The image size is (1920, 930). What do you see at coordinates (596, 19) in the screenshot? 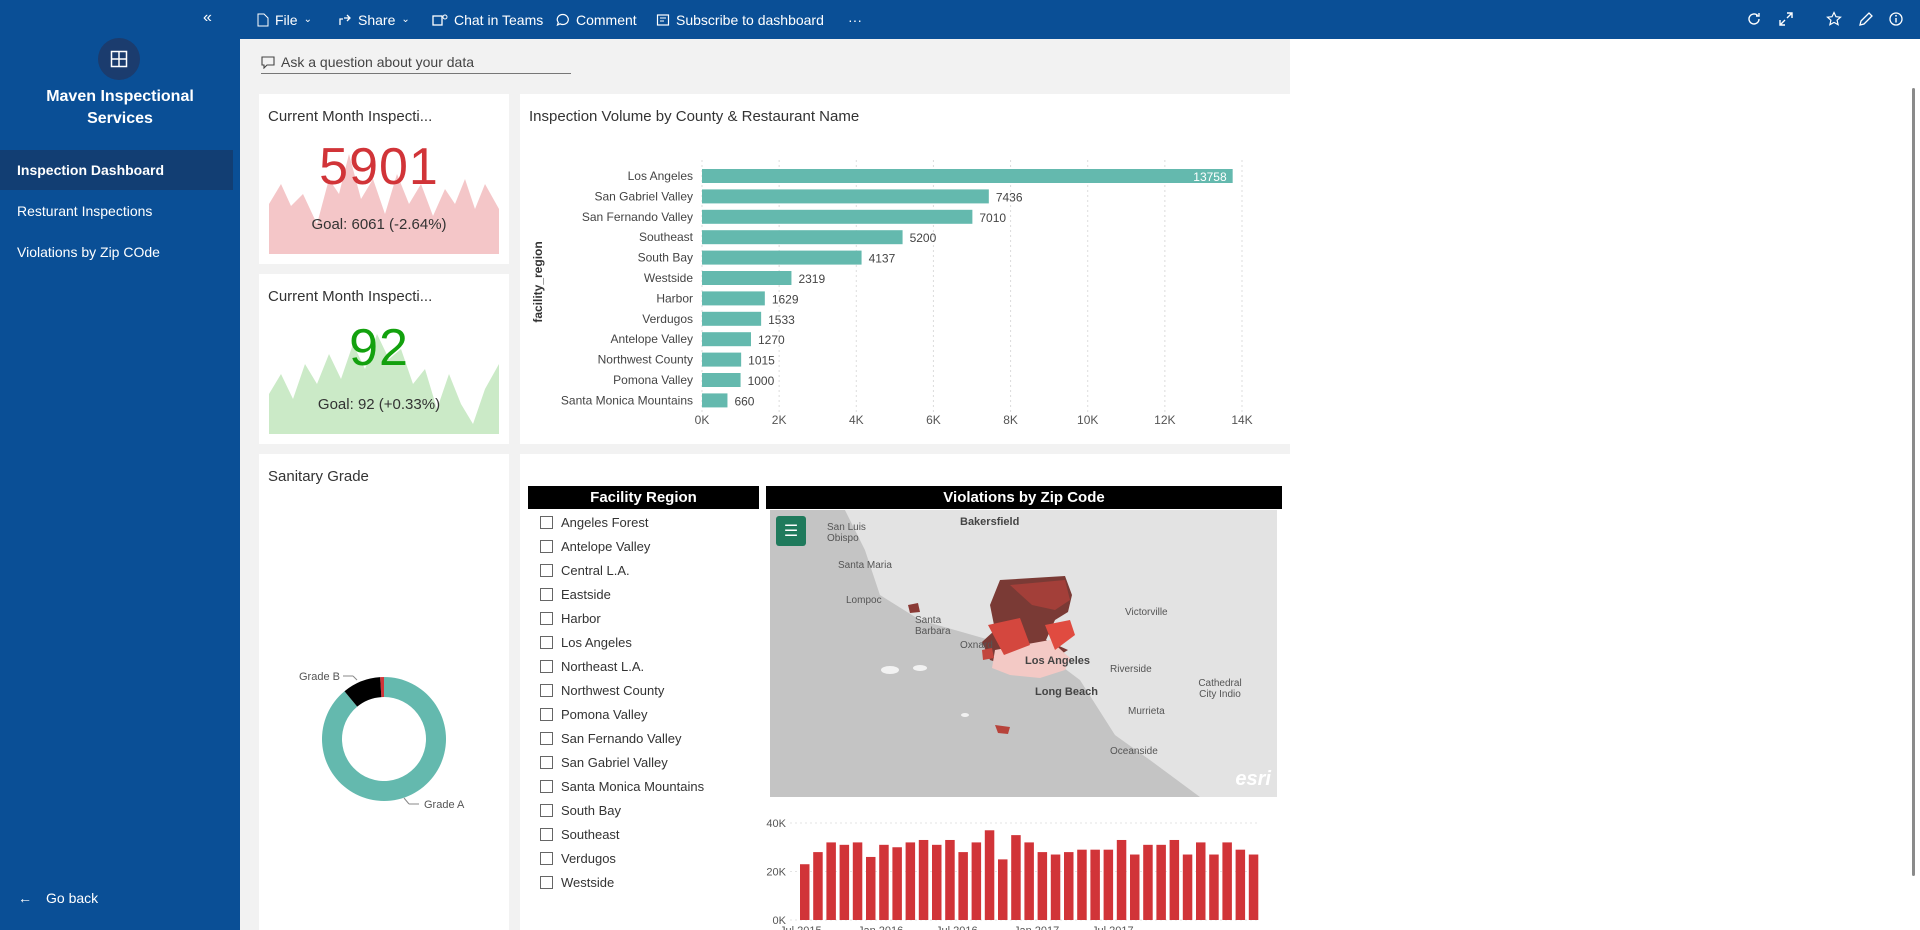
I see `comment-button: Comment` at bounding box center [596, 19].